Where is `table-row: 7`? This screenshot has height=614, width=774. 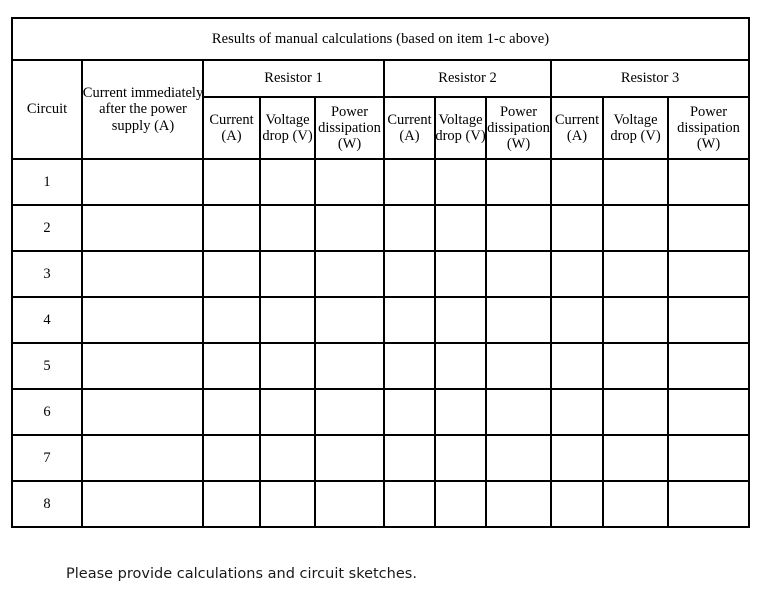 table-row: 7 is located at coordinates (381, 458).